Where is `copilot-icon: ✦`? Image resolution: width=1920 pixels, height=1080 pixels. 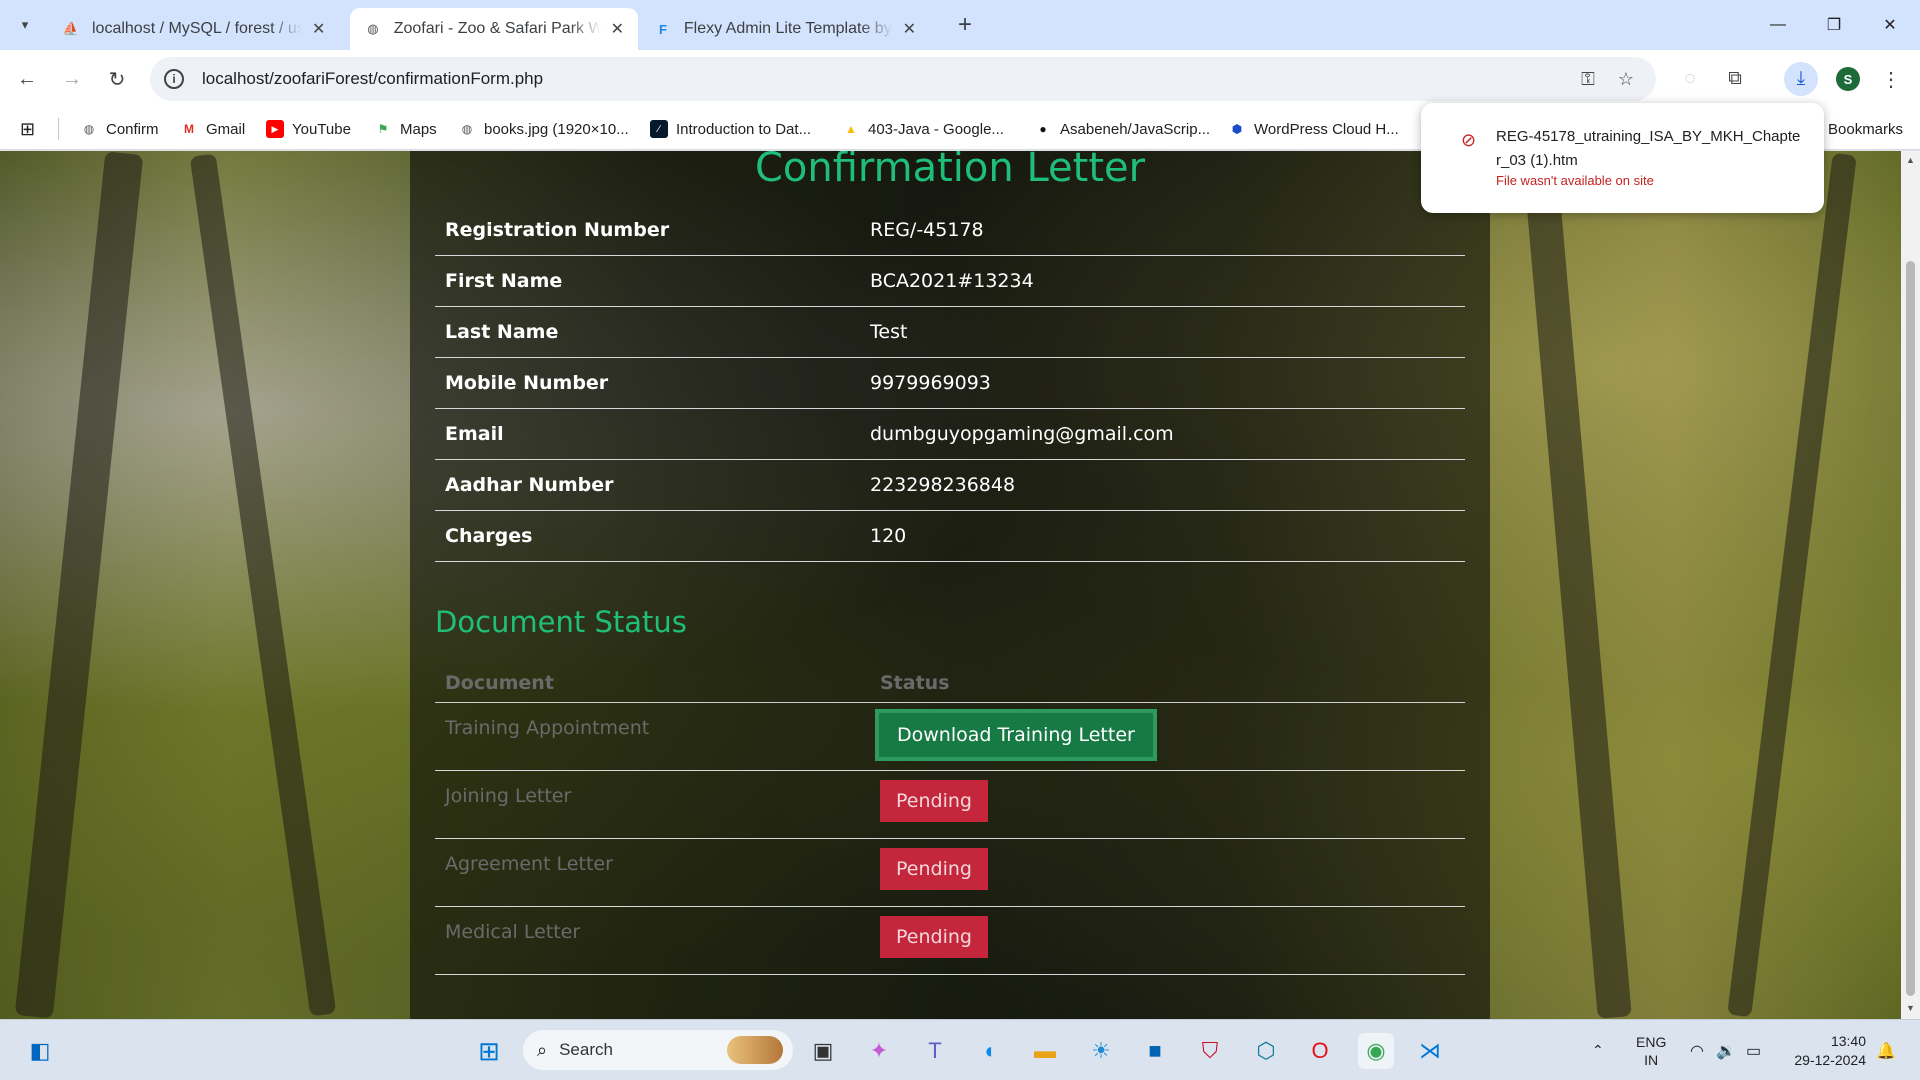
copilot-icon: ✦ is located at coordinates (879, 1051).